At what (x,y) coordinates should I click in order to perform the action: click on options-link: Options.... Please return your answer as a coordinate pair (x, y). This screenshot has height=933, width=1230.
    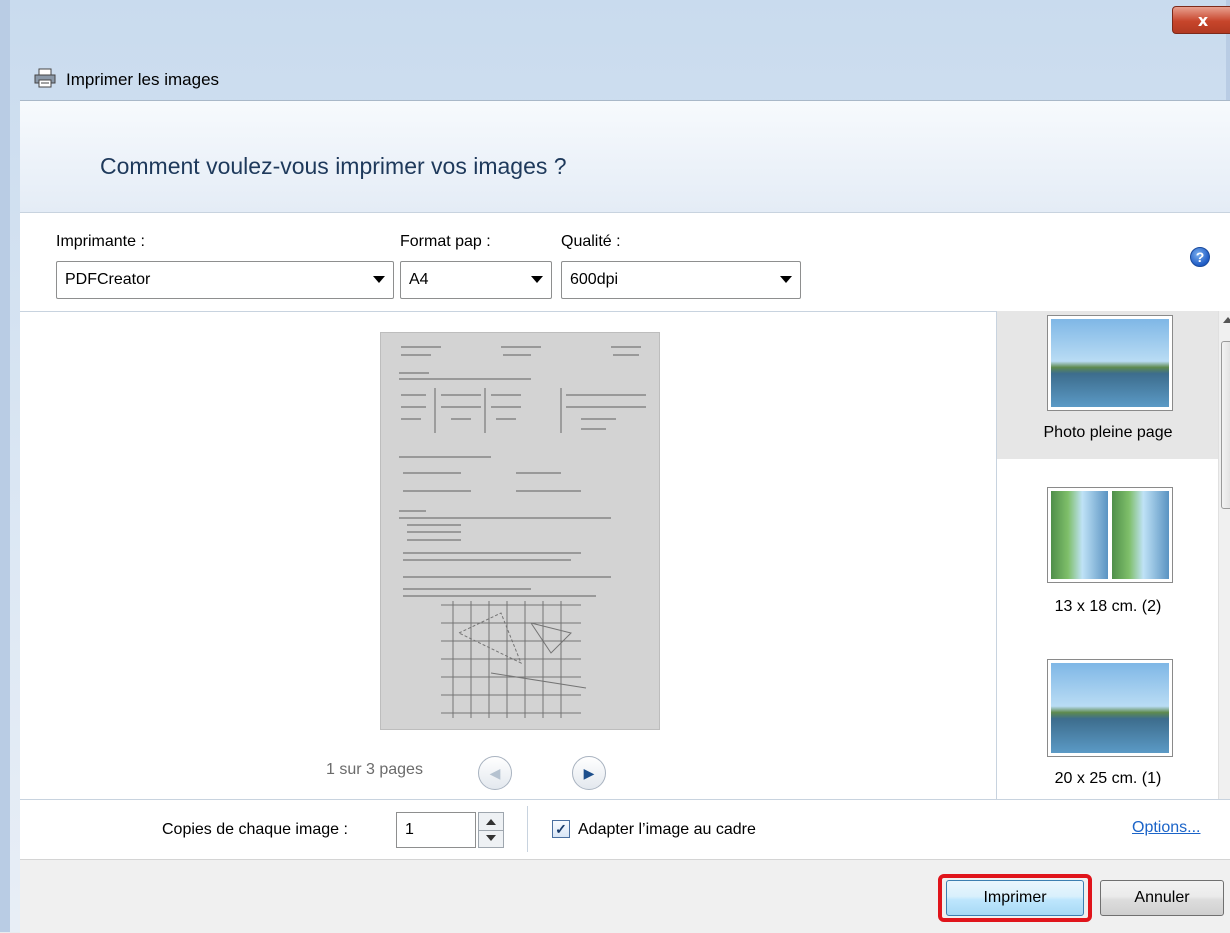
    Looking at the image, I should click on (1166, 828).